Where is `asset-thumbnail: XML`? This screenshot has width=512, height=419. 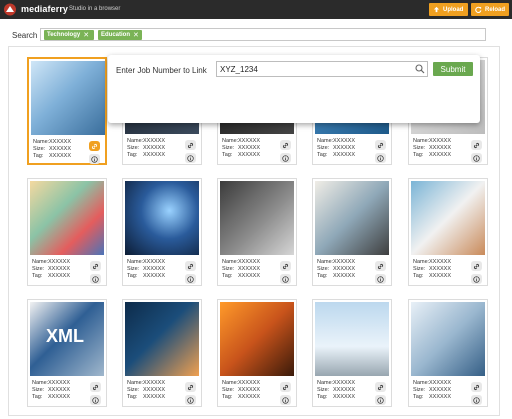
asset-thumbnail: XML is located at coordinates (67, 339).